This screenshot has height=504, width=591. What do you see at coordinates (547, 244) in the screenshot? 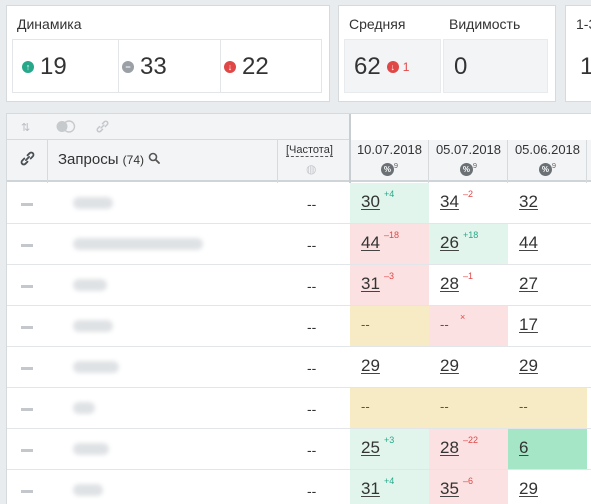
I see `position-cell: 44` at bounding box center [547, 244].